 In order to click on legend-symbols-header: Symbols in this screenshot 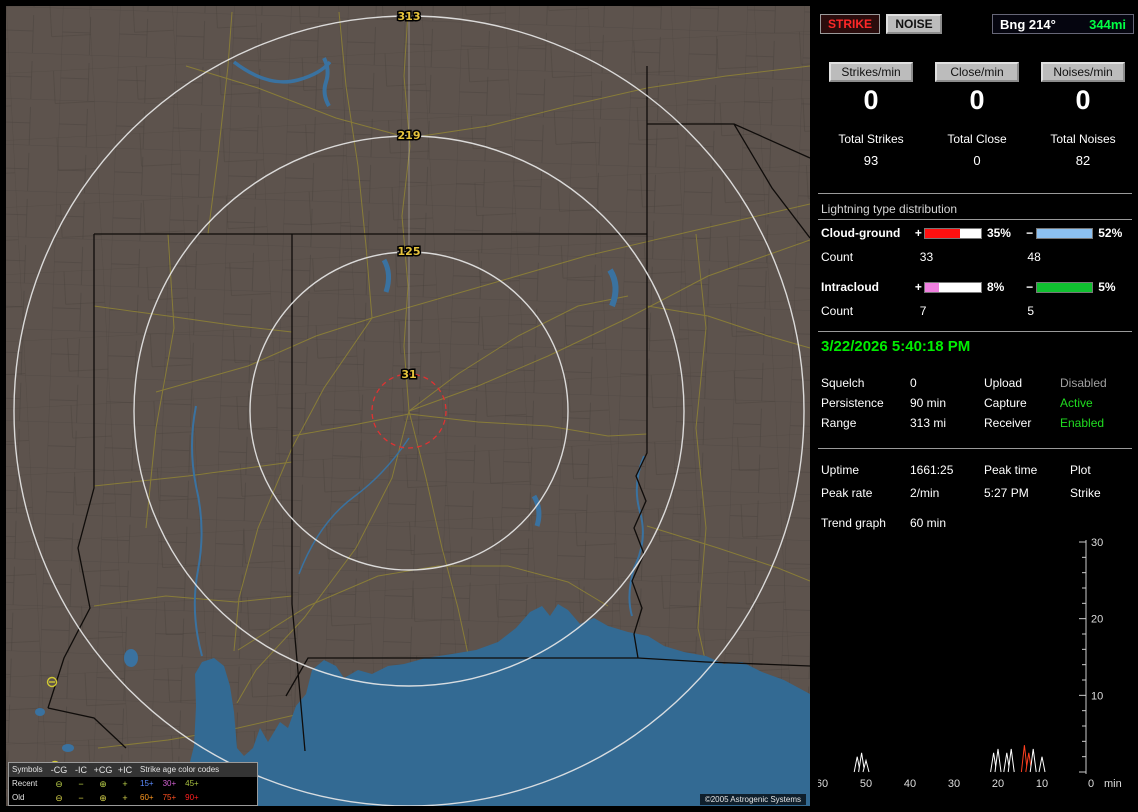, I will do `click(27, 769)`.